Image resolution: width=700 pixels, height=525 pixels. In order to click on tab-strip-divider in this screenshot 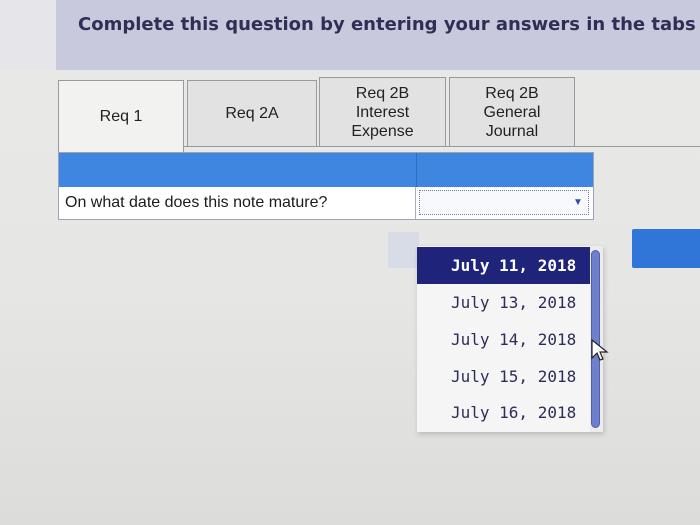, I will do `click(442, 146)`.